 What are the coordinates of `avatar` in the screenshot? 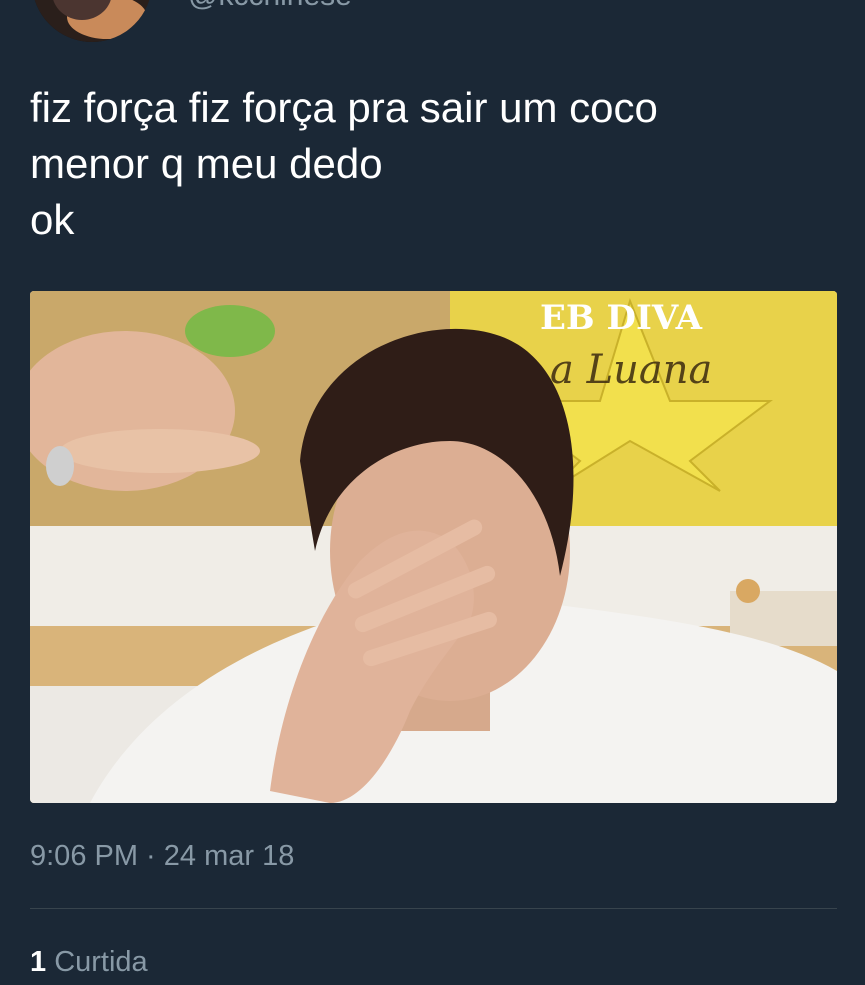 It's located at (92, 21).